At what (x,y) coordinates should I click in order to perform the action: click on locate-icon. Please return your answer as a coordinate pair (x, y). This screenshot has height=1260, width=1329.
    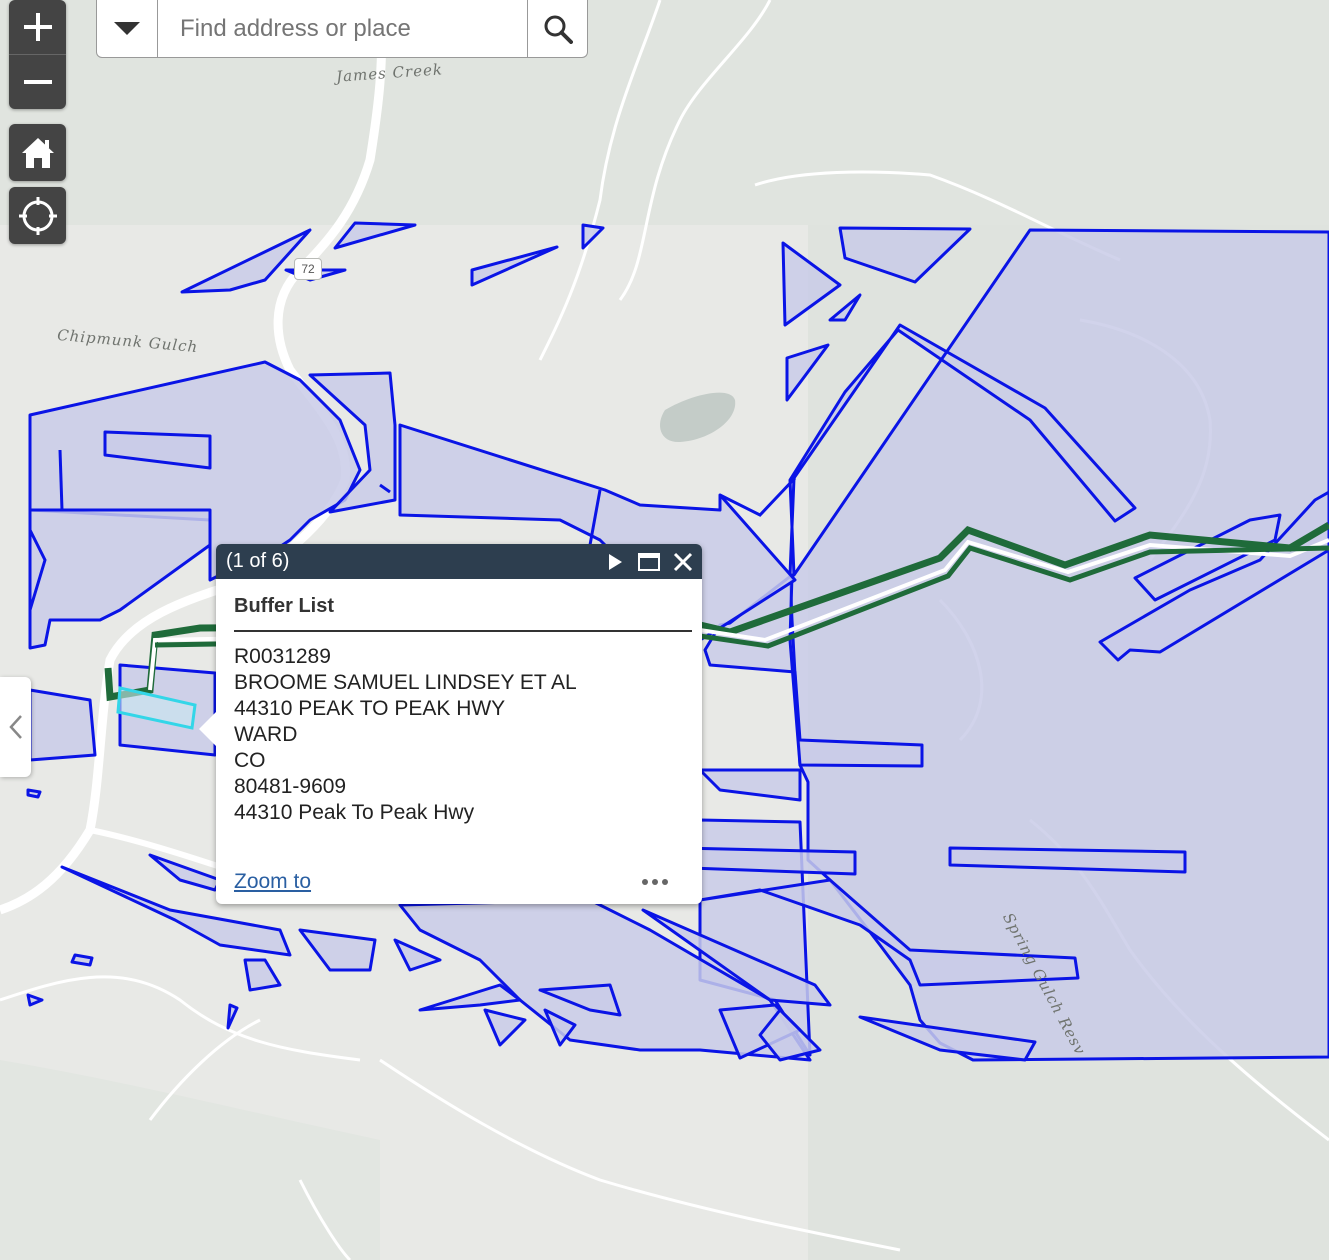
    Looking at the image, I should click on (37, 215).